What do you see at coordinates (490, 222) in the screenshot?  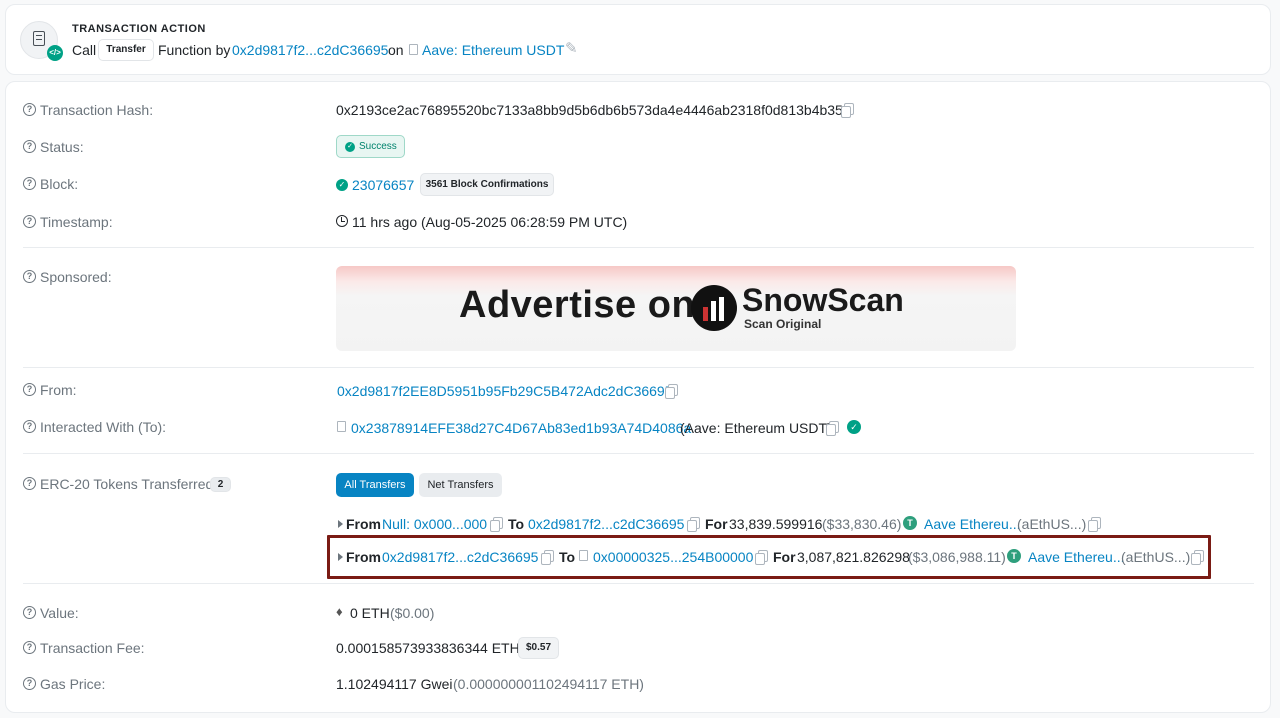 I see `timestamp-value: 11 hrs ago (Aug-05-2025 06:28:59 PM UTC)` at bounding box center [490, 222].